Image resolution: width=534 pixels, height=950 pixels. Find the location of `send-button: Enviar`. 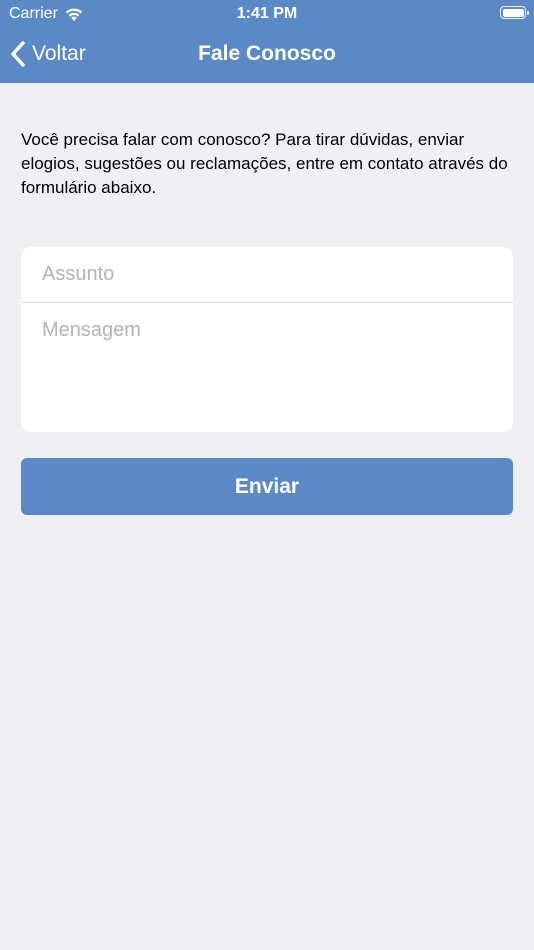

send-button: Enviar is located at coordinates (267, 486).